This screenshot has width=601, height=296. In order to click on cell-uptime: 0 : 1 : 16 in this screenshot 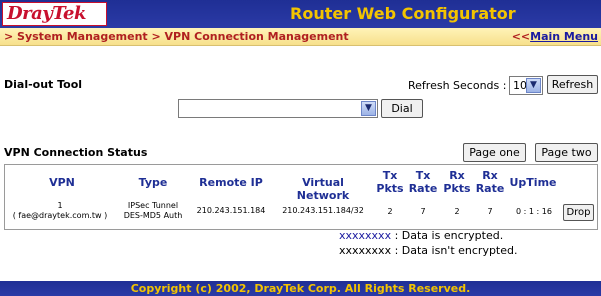, I will do `click(534, 211)`.